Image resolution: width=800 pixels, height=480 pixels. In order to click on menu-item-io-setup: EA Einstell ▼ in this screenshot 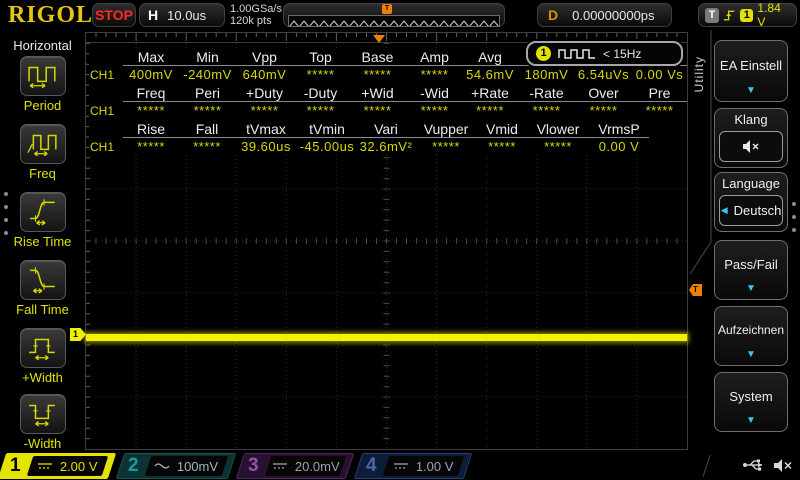, I will do `click(751, 71)`.